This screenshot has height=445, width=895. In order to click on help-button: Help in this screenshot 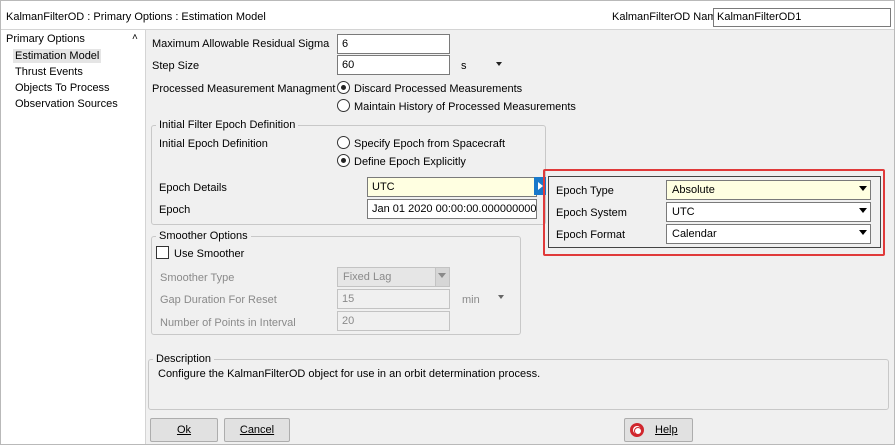, I will do `click(658, 430)`.